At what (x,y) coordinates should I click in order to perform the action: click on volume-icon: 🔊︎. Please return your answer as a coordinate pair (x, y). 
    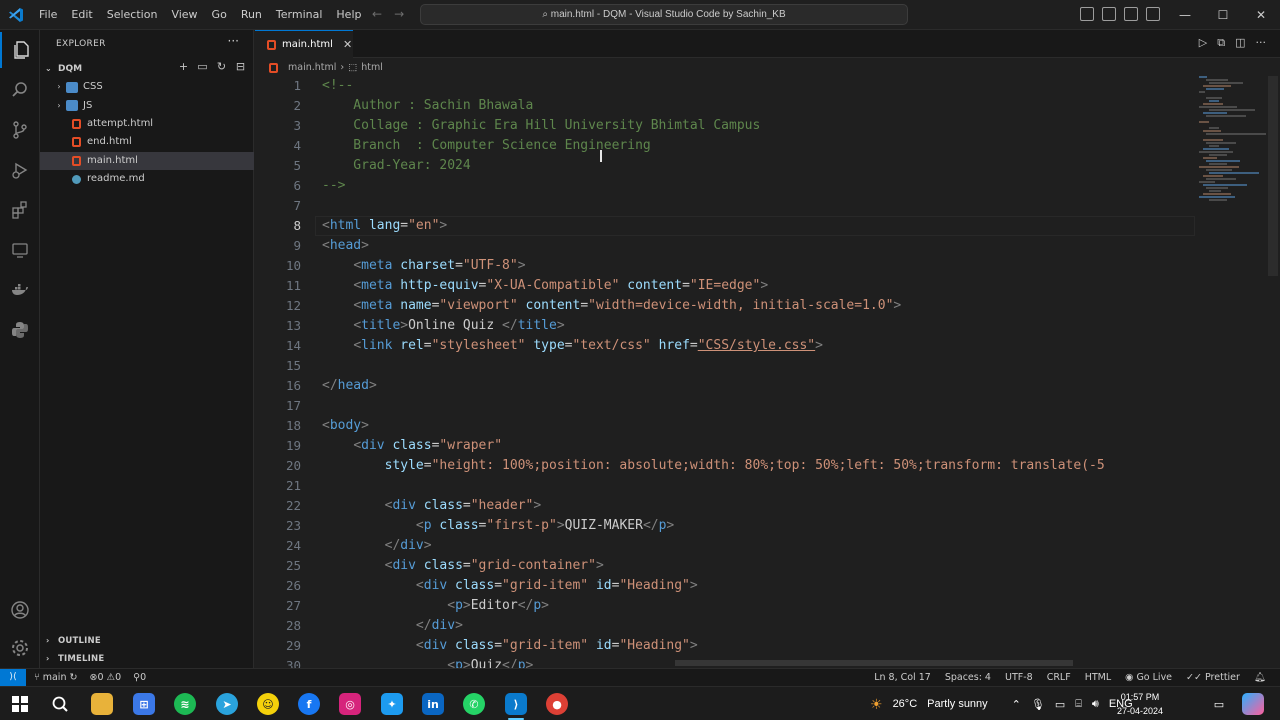
    Looking at the image, I should click on (1095, 704).